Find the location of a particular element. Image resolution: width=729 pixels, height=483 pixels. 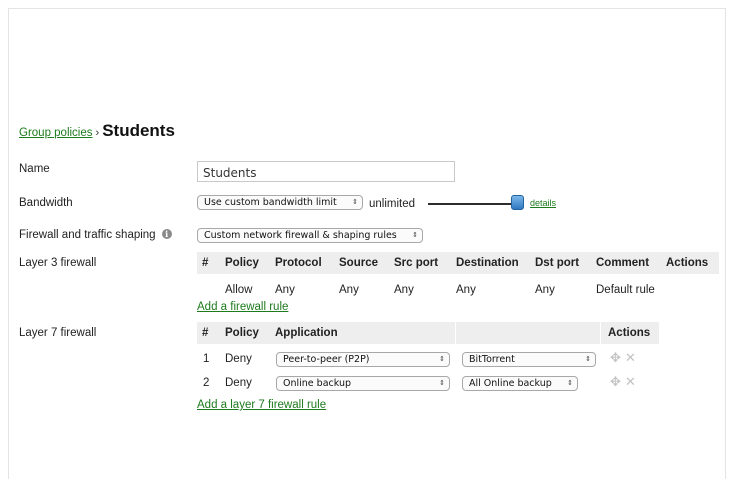

layer7-header-num: # is located at coordinates (205, 333).